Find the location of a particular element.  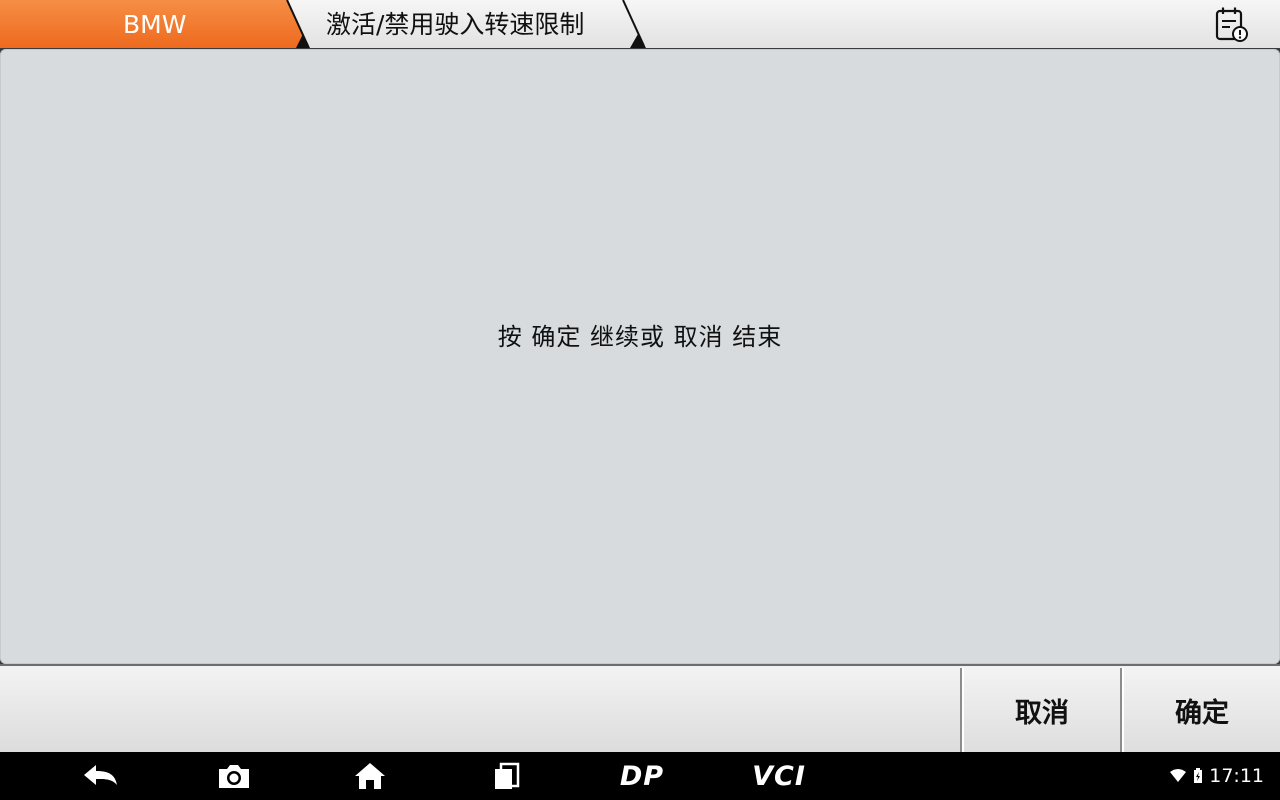

ok-button: 确定 is located at coordinates (1201, 710).